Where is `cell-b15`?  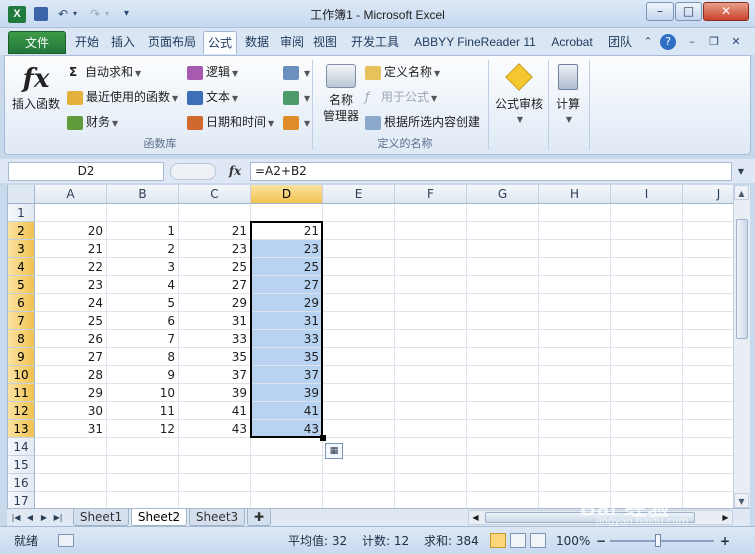 cell-b15 is located at coordinates (143, 465).